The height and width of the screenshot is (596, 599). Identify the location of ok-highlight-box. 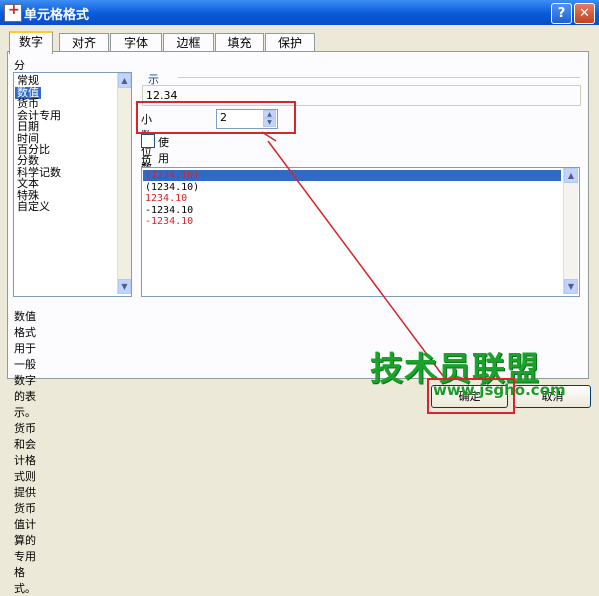
(471, 396).